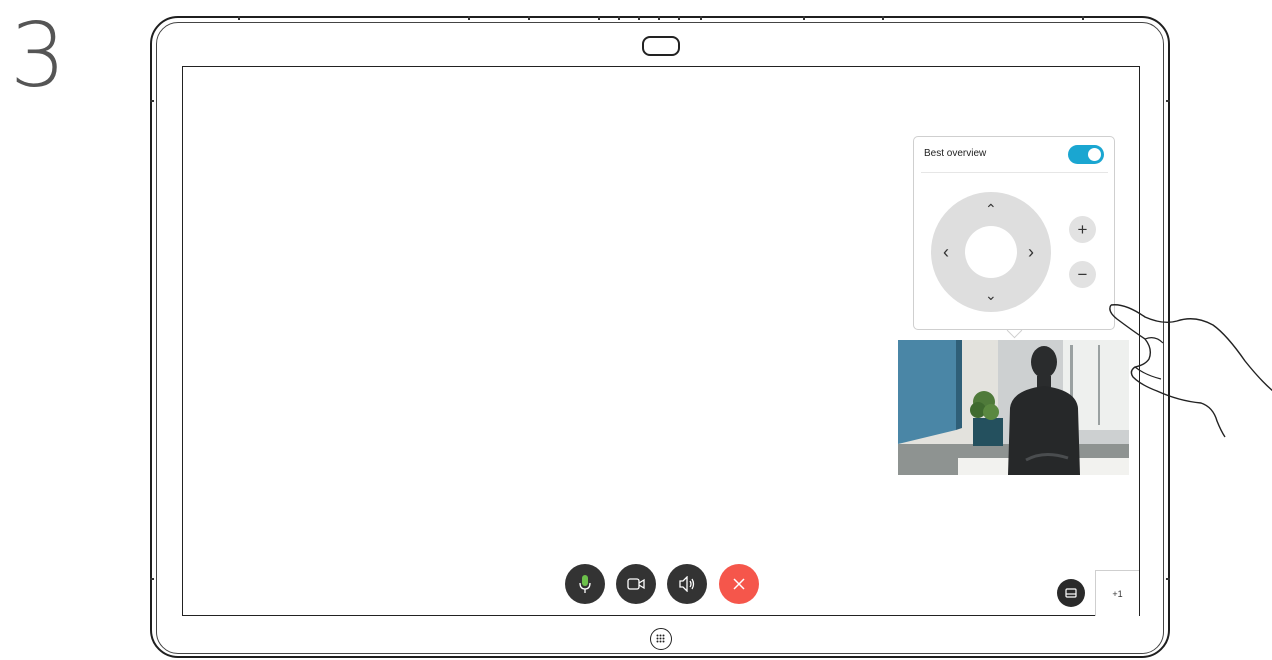 This screenshot has width=1272, height=660. I want to click on video-camera-icon, so click(636, 584).